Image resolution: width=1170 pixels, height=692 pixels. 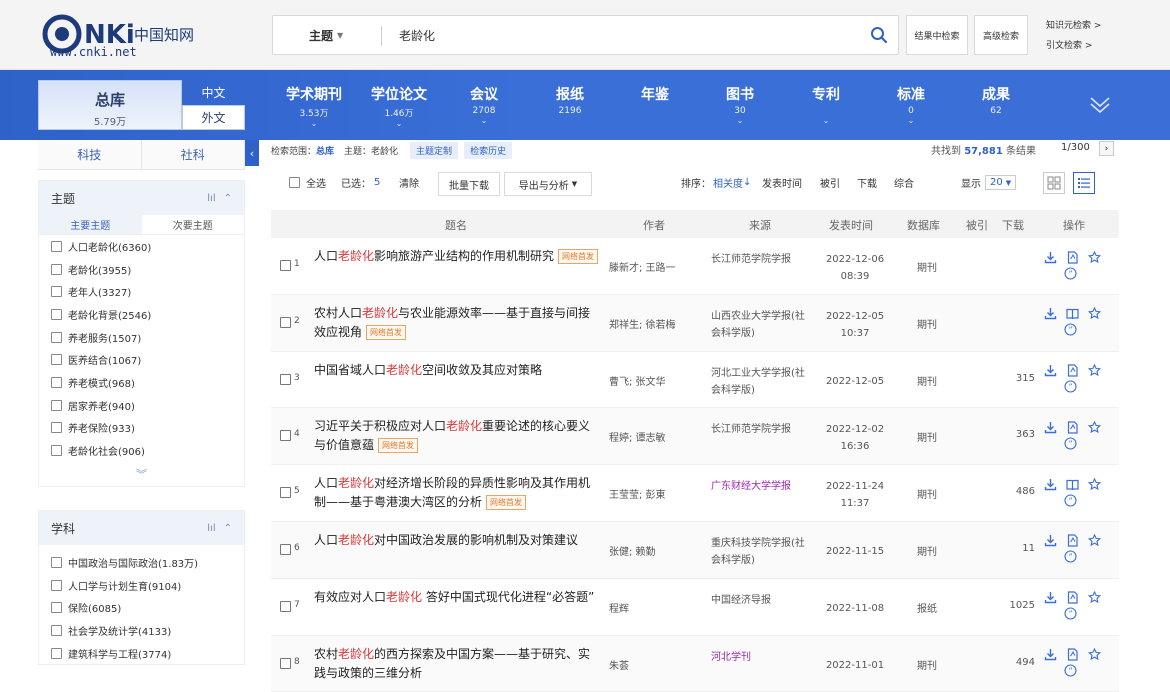 I want to click on result-source-link: 长江师范学院学报, so click(x=758, y=429).